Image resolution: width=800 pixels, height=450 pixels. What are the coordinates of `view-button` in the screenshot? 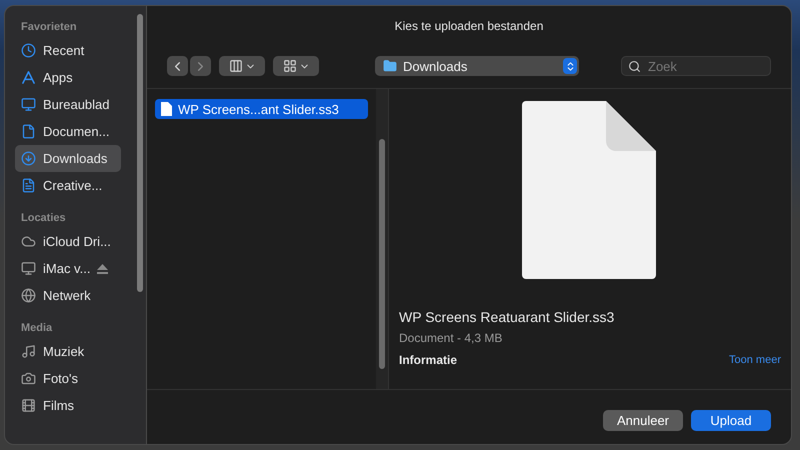 It's located at (242, 66).